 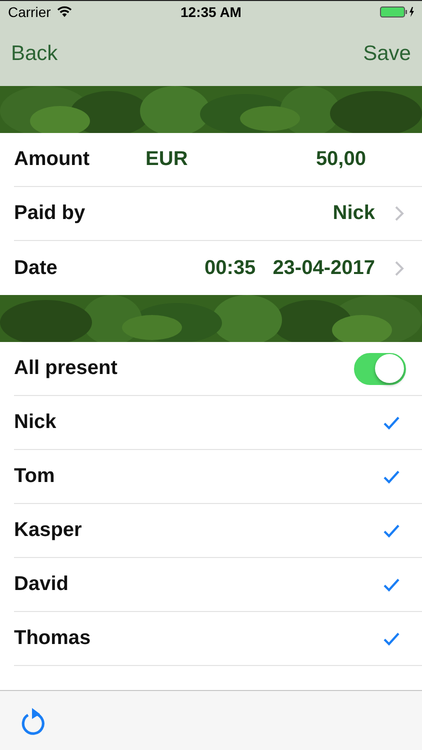 I want to click on person-name: Kasper, so click(x=48, y=530).